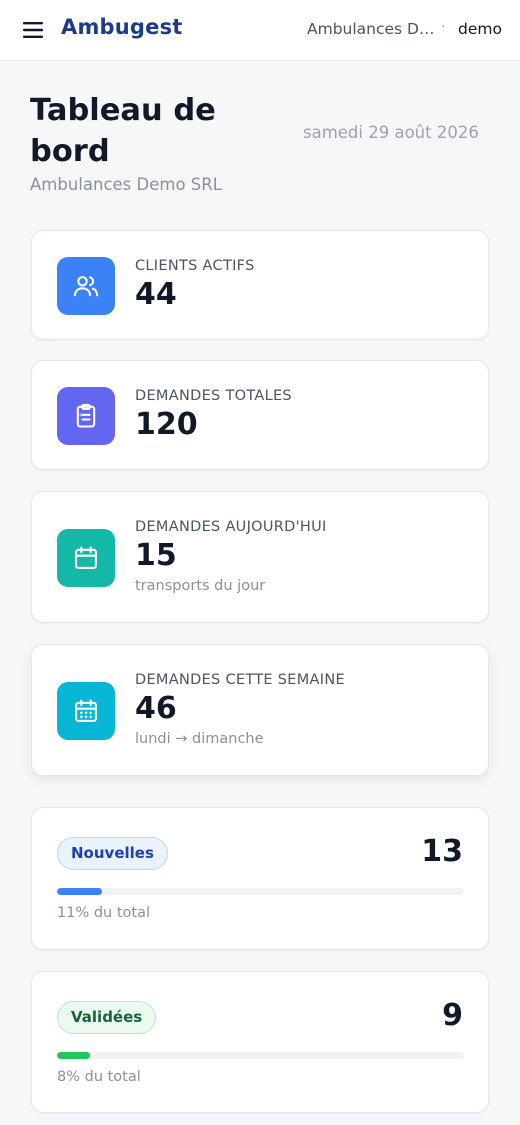 The image size is (520, 1125). Describe the element at coordinates (452, 1015) in the screenshot. I see `status-count: 9` at that location.